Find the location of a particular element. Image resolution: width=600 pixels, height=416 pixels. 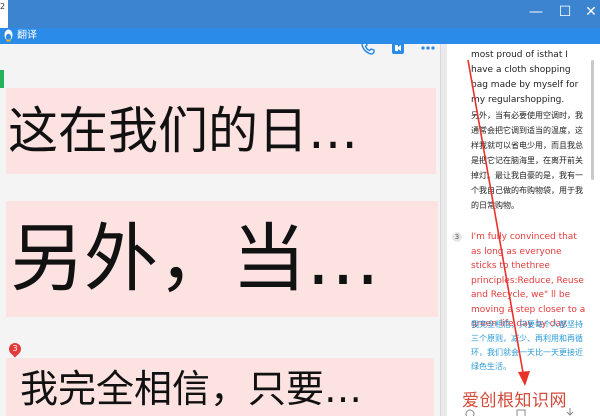

translate-title: 翻译 is located at coordinates (27, 35).